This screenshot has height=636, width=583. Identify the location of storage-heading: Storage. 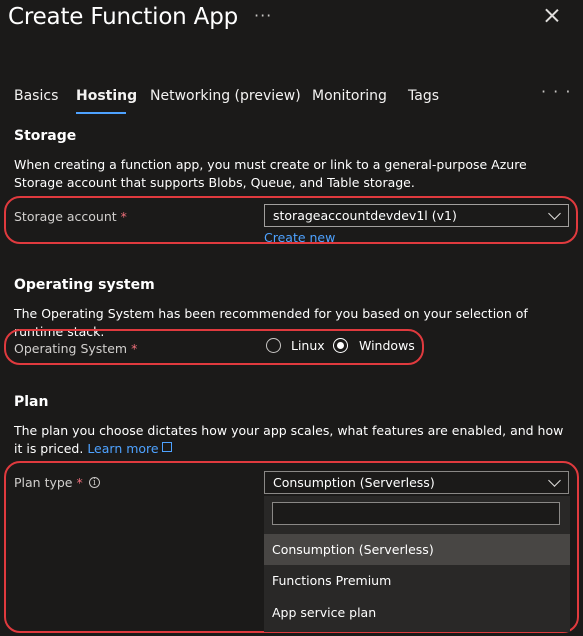
(45, 136).